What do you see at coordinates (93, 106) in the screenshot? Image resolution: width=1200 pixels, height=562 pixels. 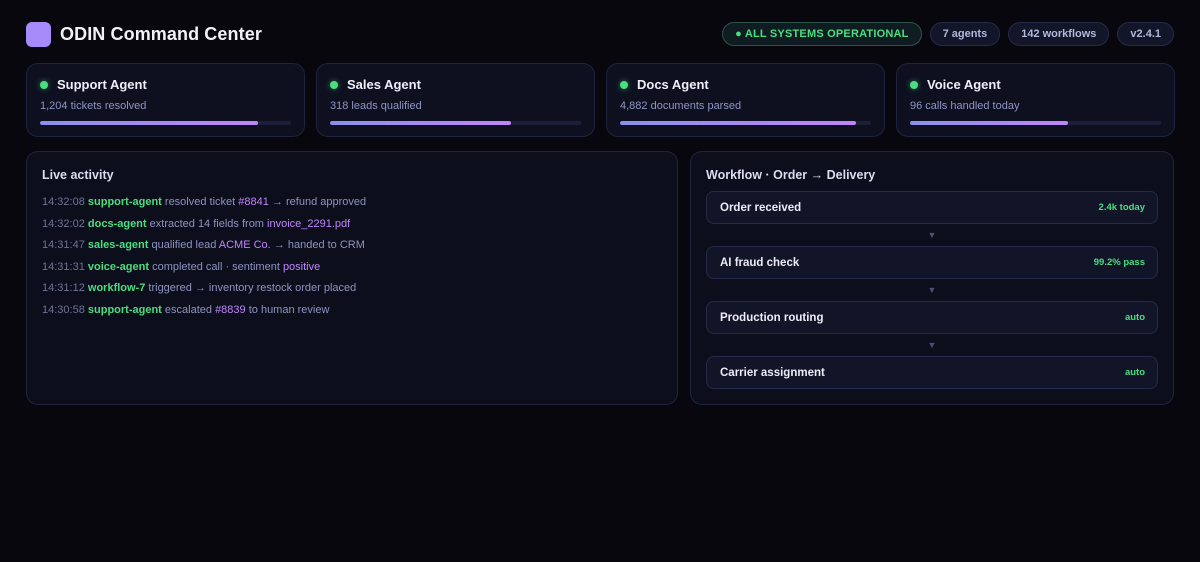 I see `agent-stat: 1,204 tickets resolved` at bounding box center [93, 106].